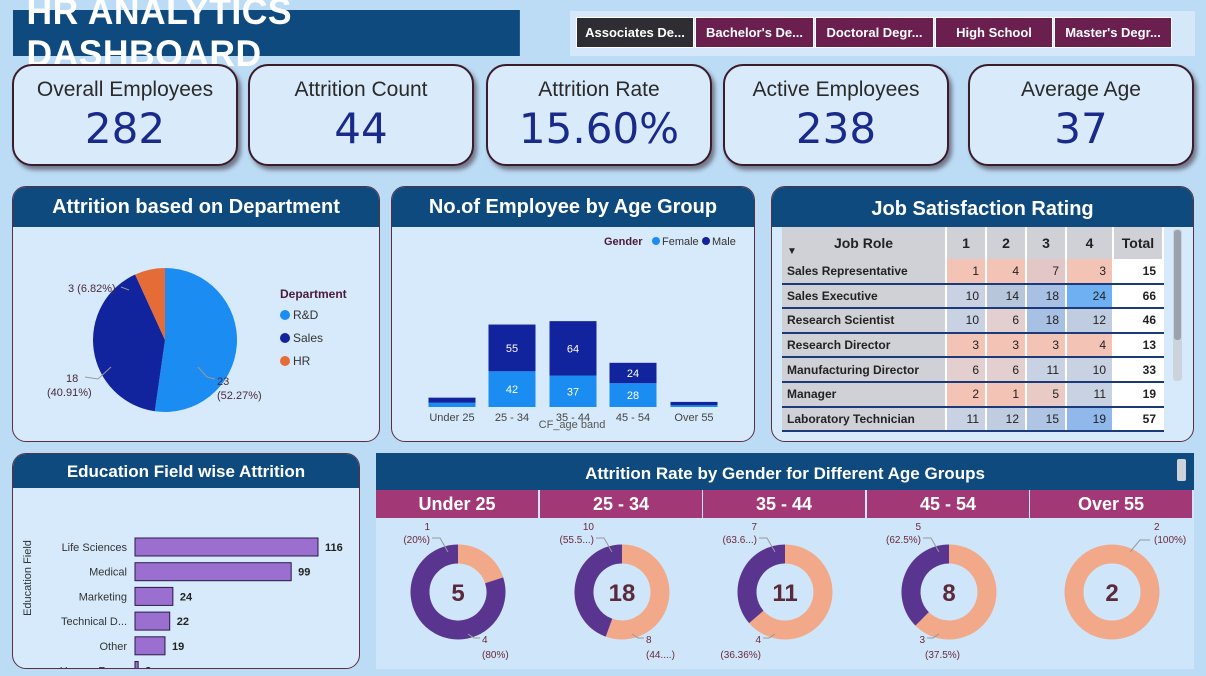  I want to click on donut-pct-male: (37.5%), so click(942, 655).